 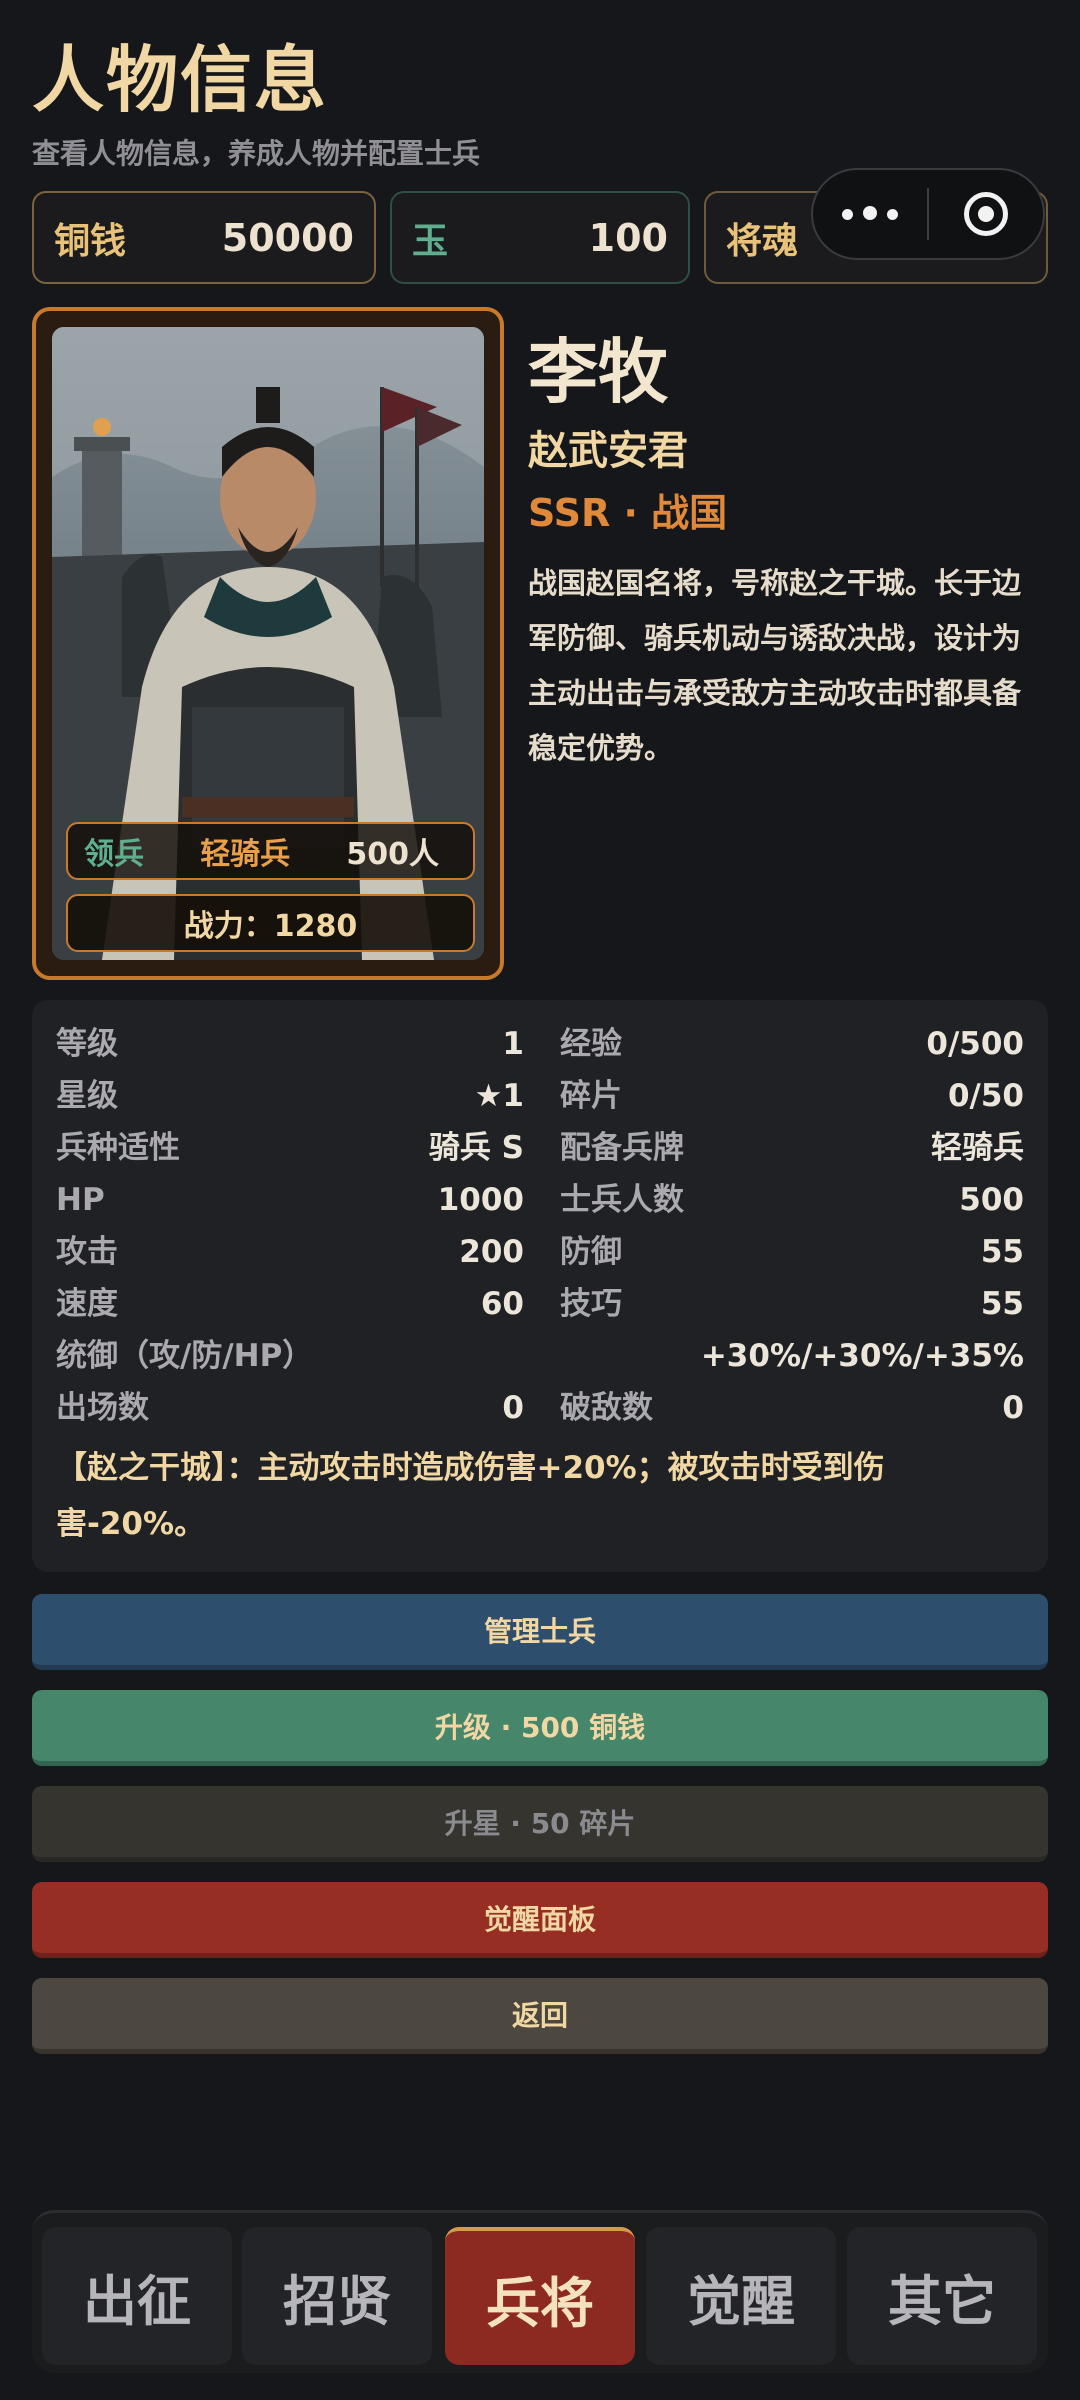 What do you see at coordinates (268, 643) in the screenshot?
I see `hero-portrait-card: 领兵 轻骑兵 500人 战力：1280` at bounding box center [268, 643].